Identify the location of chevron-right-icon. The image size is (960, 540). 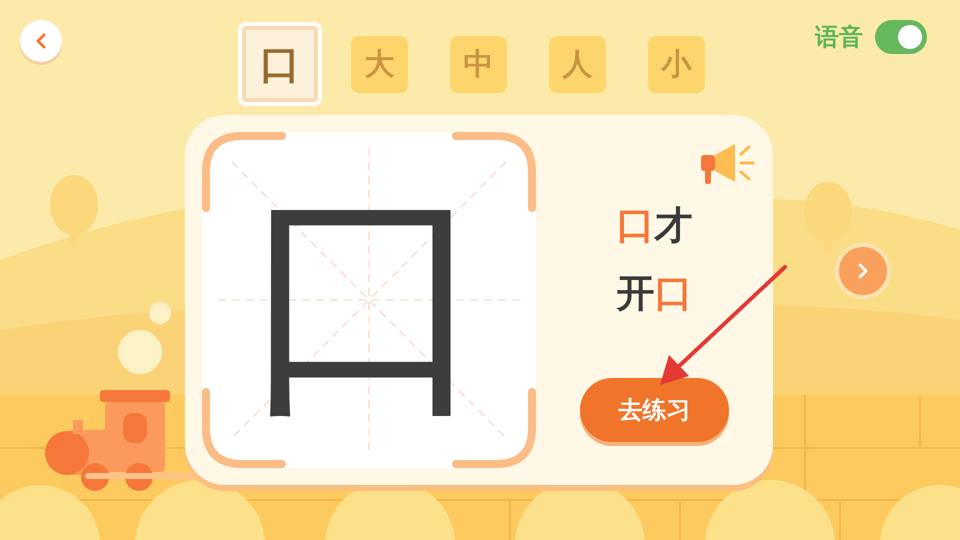
(863, 271).